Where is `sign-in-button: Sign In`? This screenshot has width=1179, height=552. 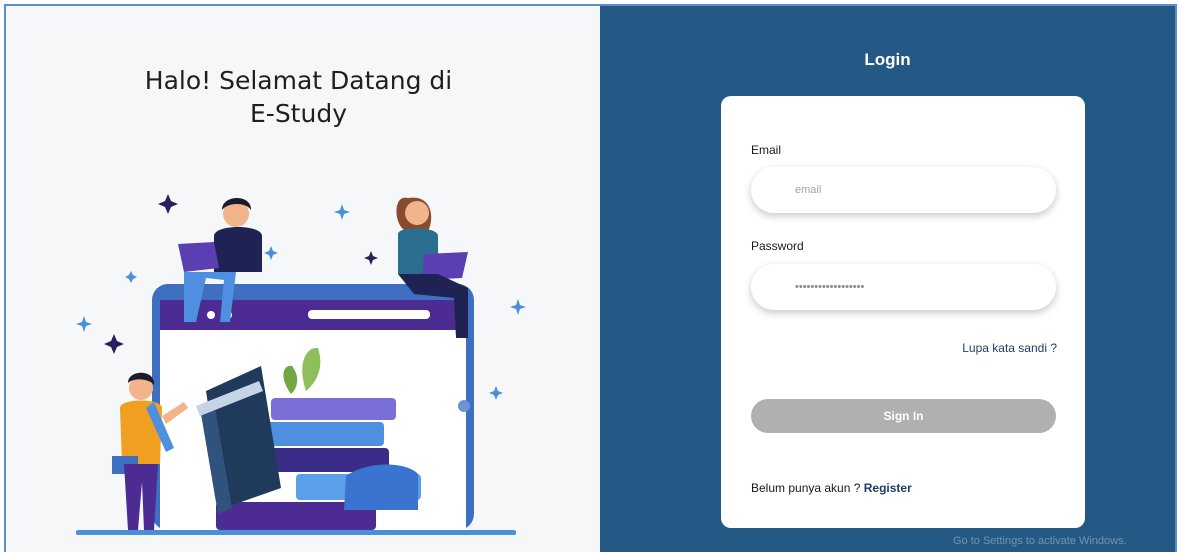 sign-in-button: Sign In is located at coordinates (903, 416).